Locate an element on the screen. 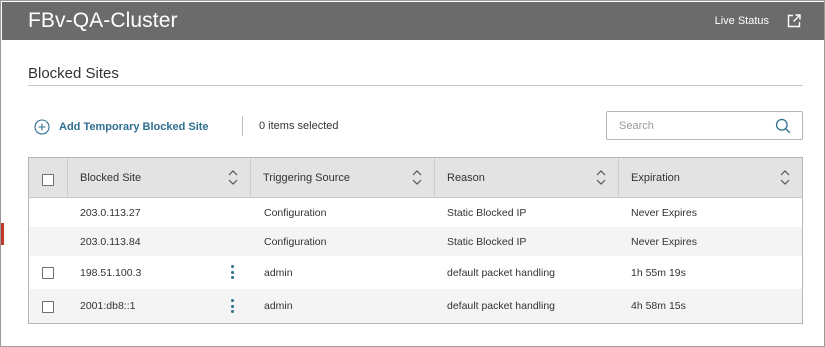 The height and width of the screenshot is (347, 825). column-header-triggering-source: Triggering Source is located at coordinates (343, 177).